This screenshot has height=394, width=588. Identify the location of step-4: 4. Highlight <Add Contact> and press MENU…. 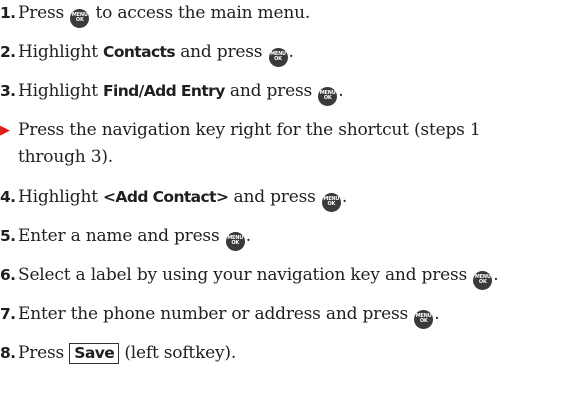
(173, 199).